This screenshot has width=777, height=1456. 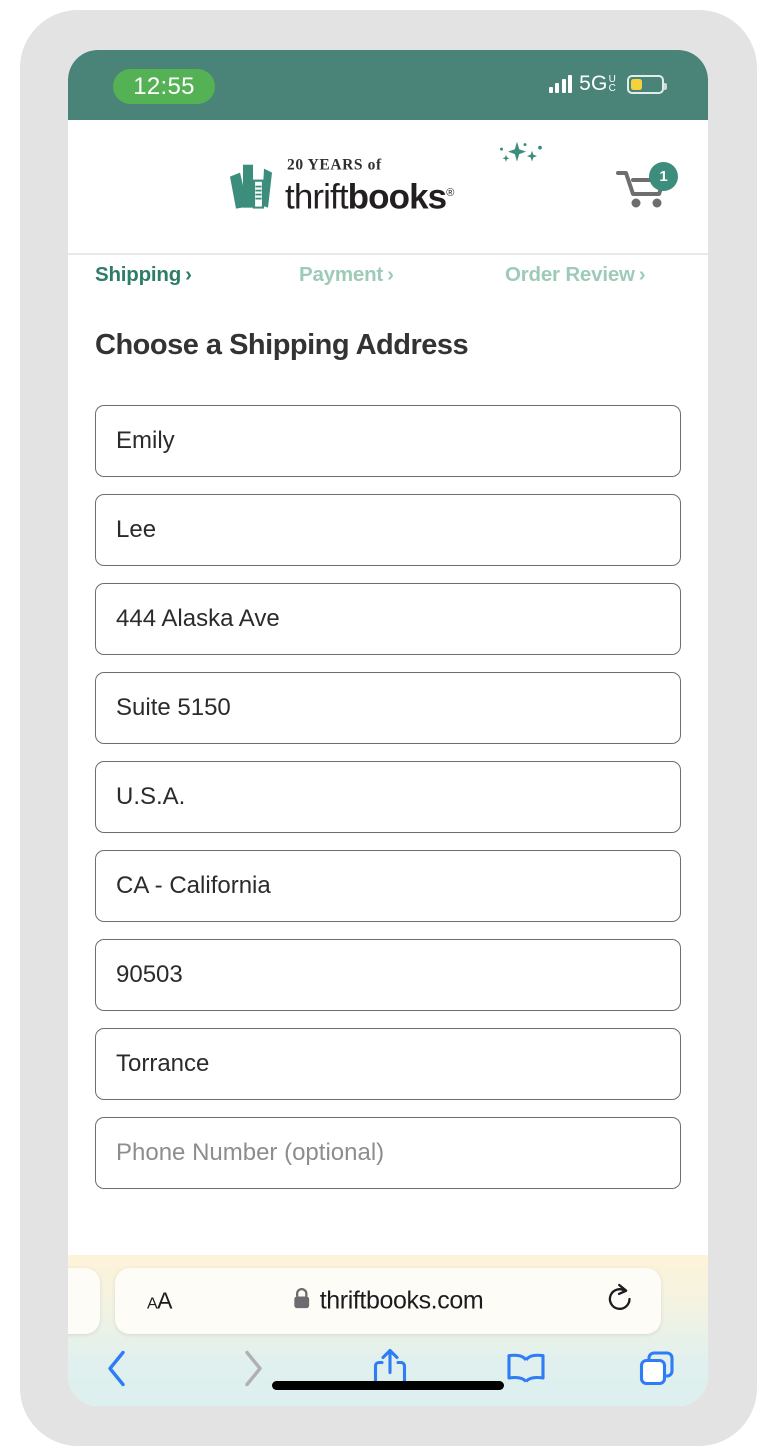 I want to click on cart-count-badge: 1, so click(x=663, y=176).